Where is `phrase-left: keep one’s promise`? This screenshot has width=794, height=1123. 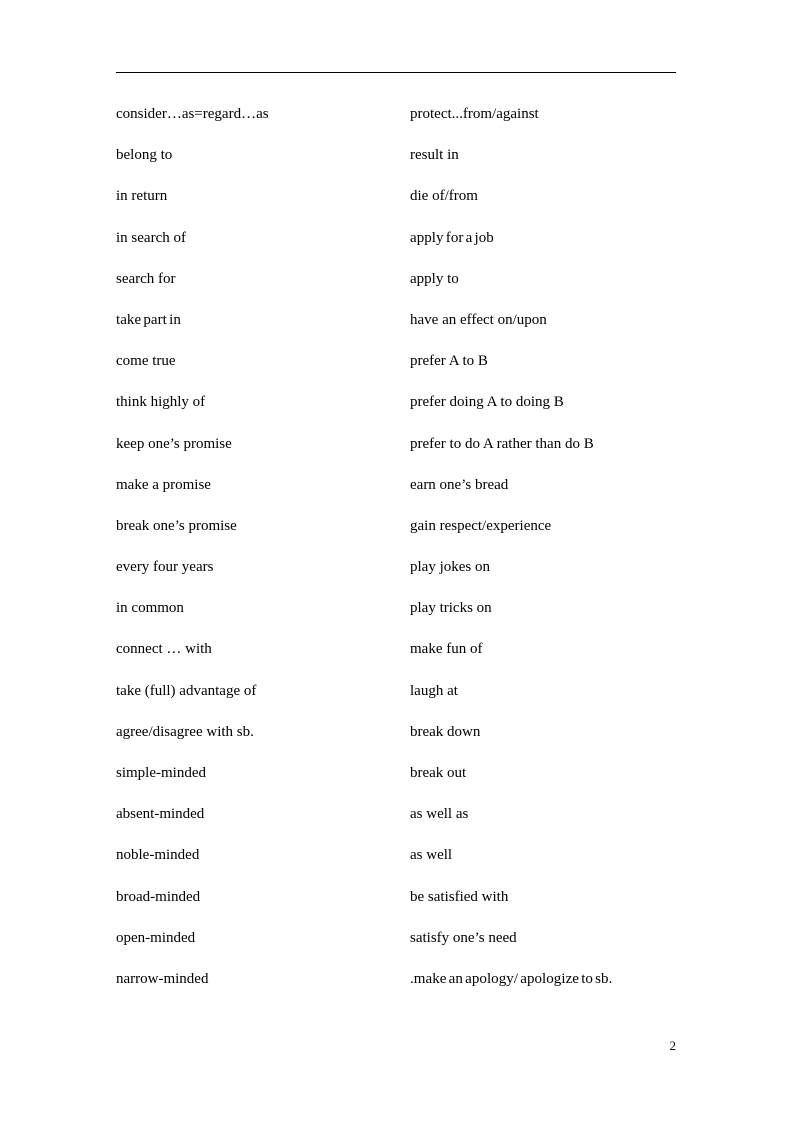 phrase-left: keep one’s promise is located at coordinates (174, 443).